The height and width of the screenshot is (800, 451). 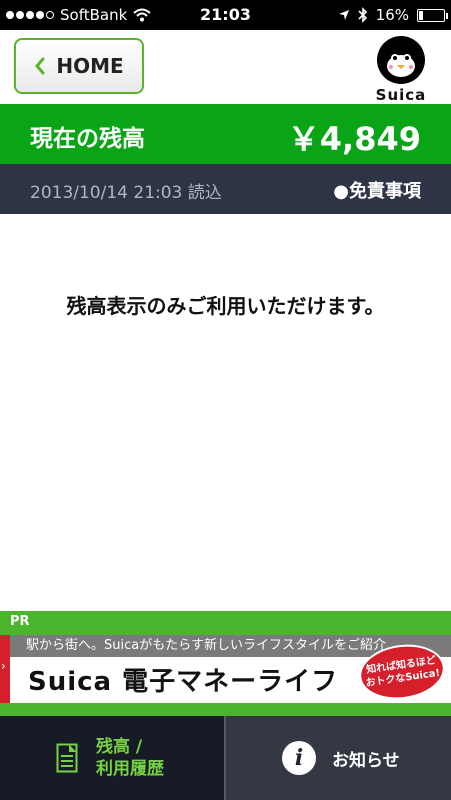 What do you see at coordinates (377, 190) in the screenshot?
I see `disclaimer-link: ●免責事項` at bounding box center [377, 190].